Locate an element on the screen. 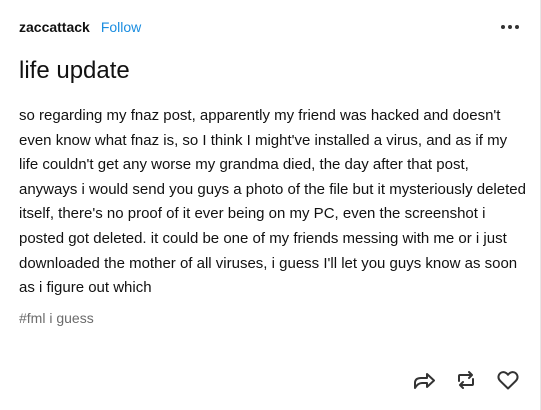 The image size is (541, 410). share-button is located at coordinates (424, 380).